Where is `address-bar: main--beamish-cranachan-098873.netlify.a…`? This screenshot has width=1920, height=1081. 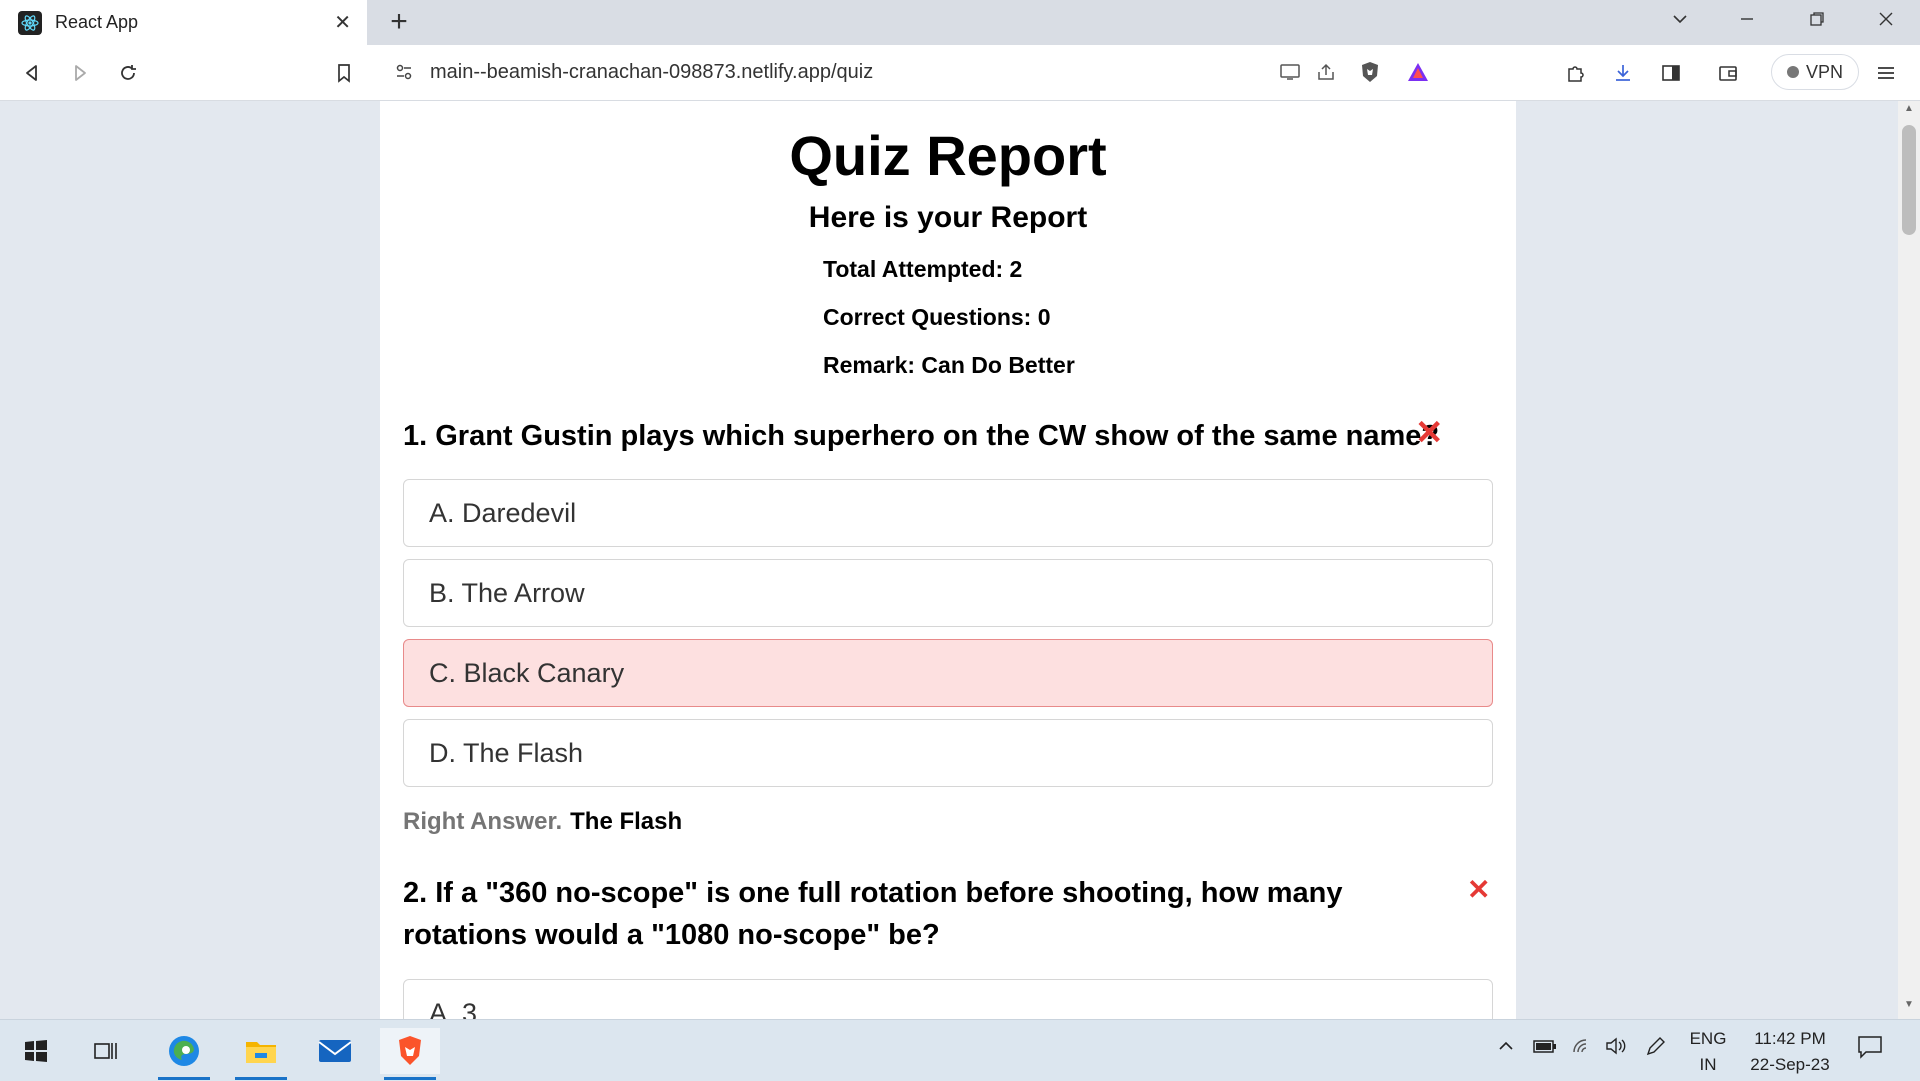 address-bar: main--beamish-cranachan-098873.netlify.a… is located at coordinates (911, 72).